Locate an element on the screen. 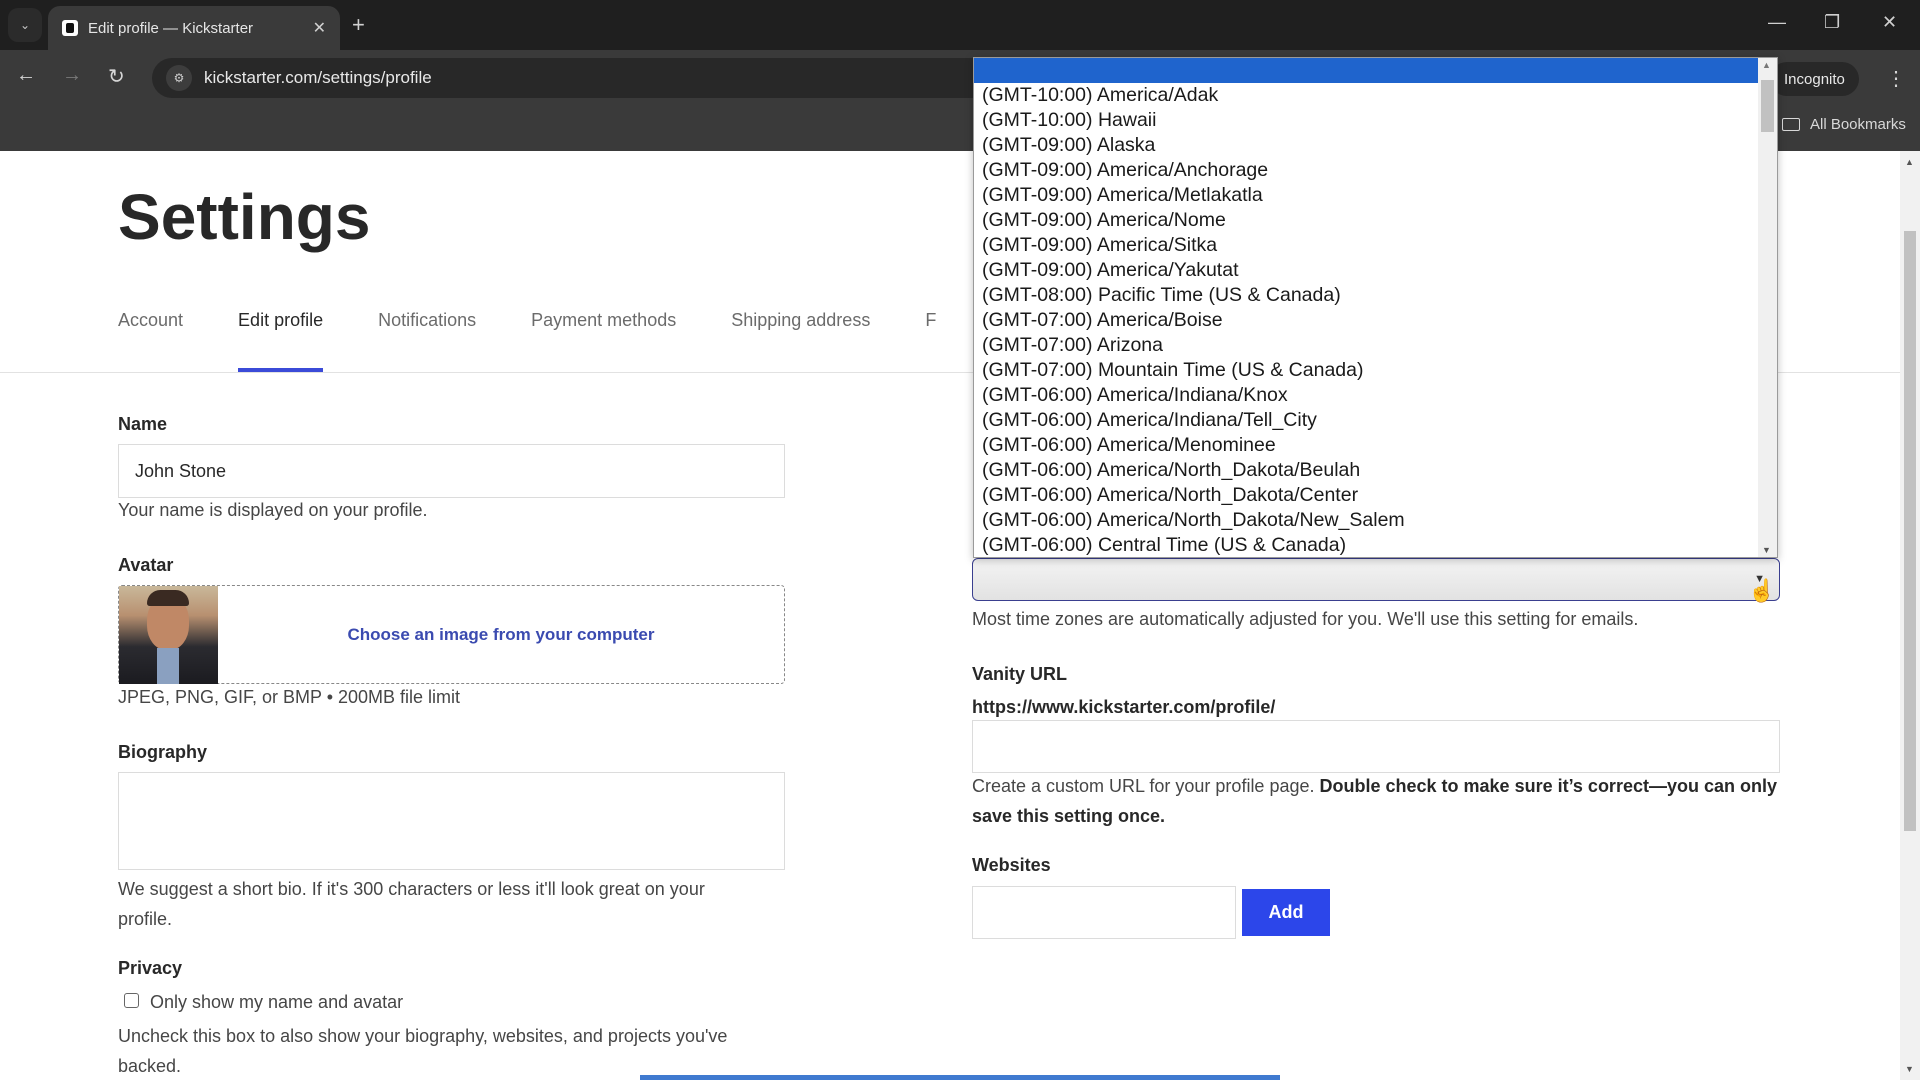  privacy-checkbox-label: Only show my name and avatar is located at coordinates (276, 1002).